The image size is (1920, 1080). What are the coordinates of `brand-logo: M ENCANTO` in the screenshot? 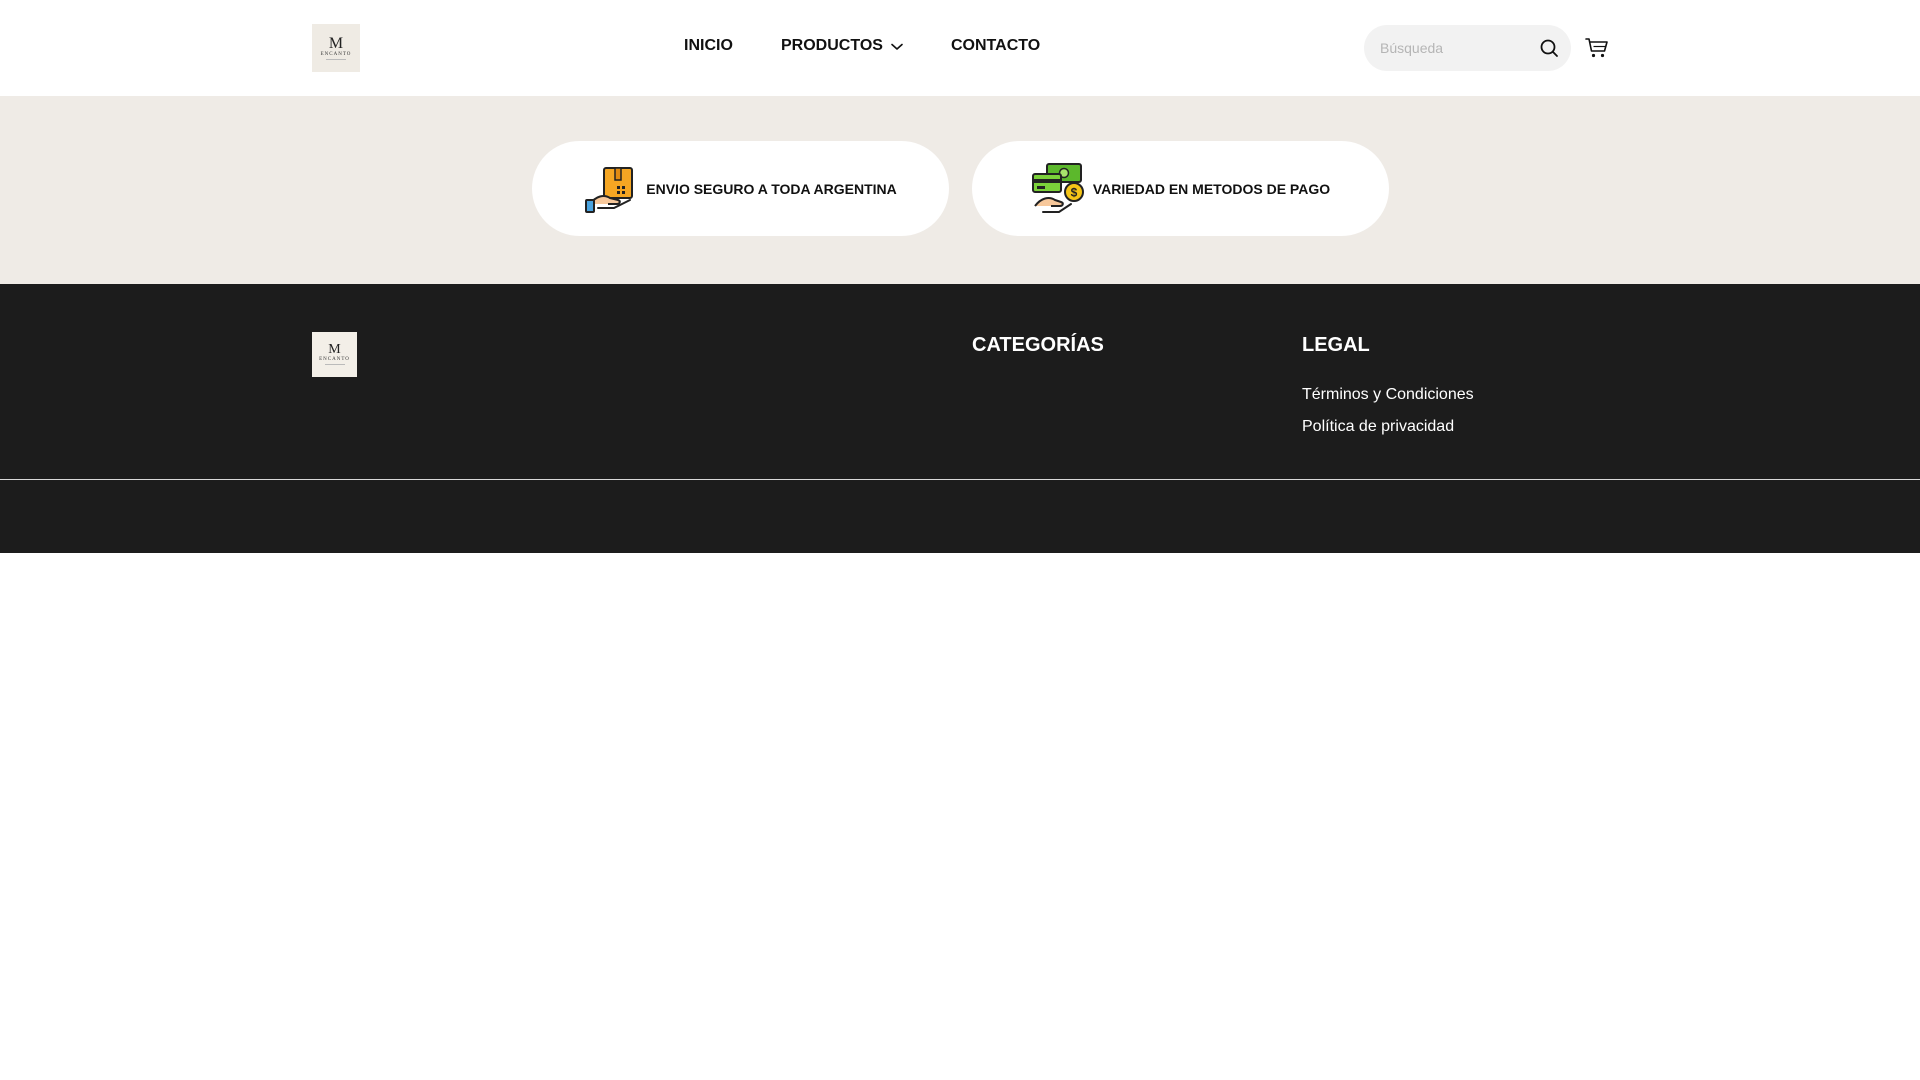 It's located at (336, 48).